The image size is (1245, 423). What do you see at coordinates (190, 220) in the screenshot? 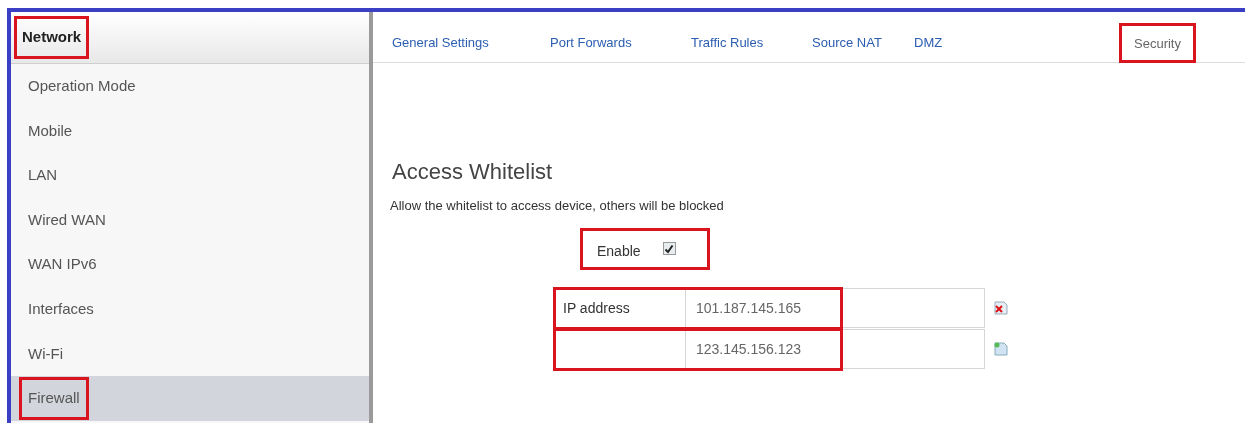
I see `sidebar-item: Wired WAN` at bounding box center [190, 220].